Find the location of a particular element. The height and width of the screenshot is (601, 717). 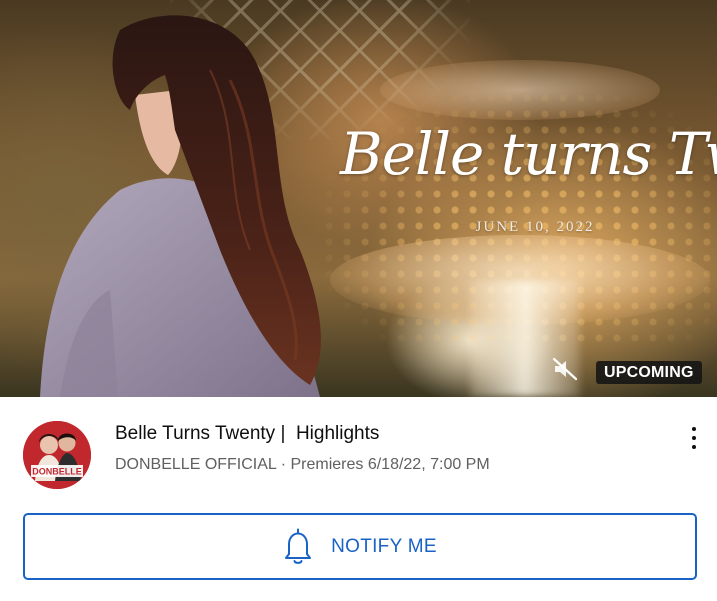

notify-me-button: NOTIFY ME is located at coordinates (360, 546).